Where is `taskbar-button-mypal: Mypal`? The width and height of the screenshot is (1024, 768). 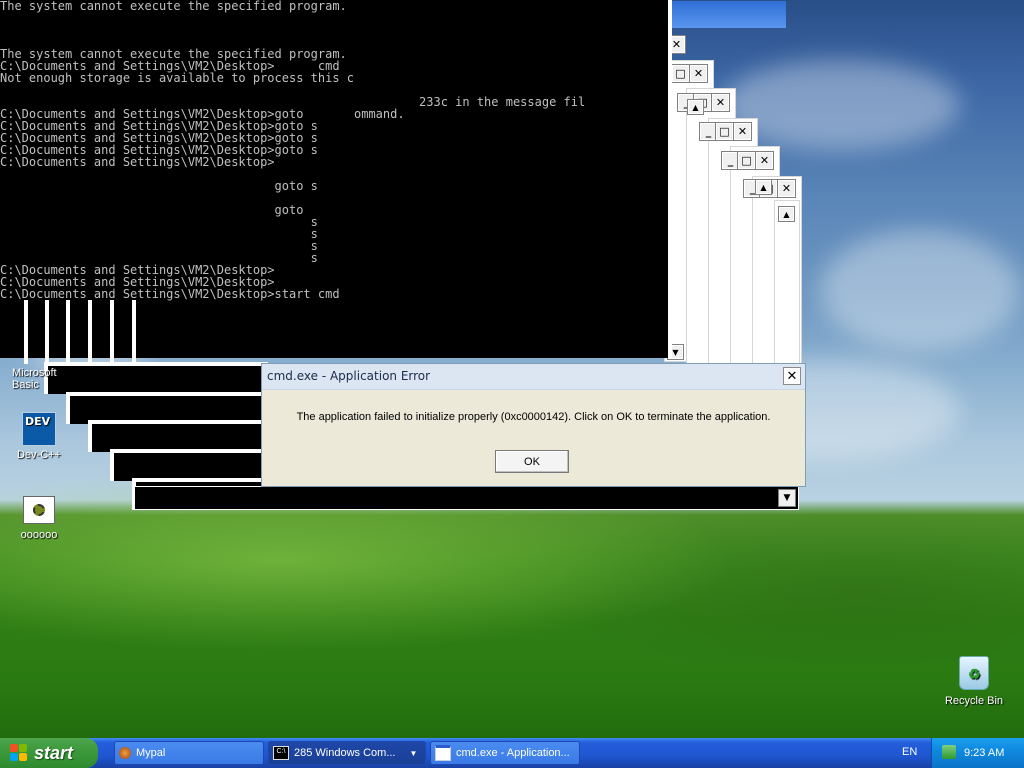 taskbar-button-mypal: Mypal is located at coordinates (189, 753).